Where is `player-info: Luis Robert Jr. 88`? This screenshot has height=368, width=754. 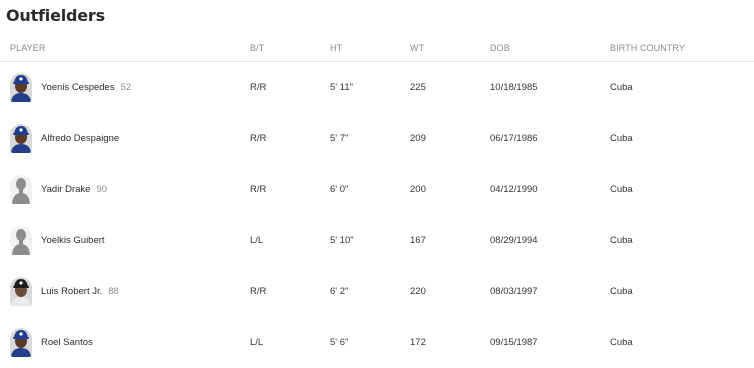 player-info: Luis Robert Jr. 88 is located at coordinates (130, 291).